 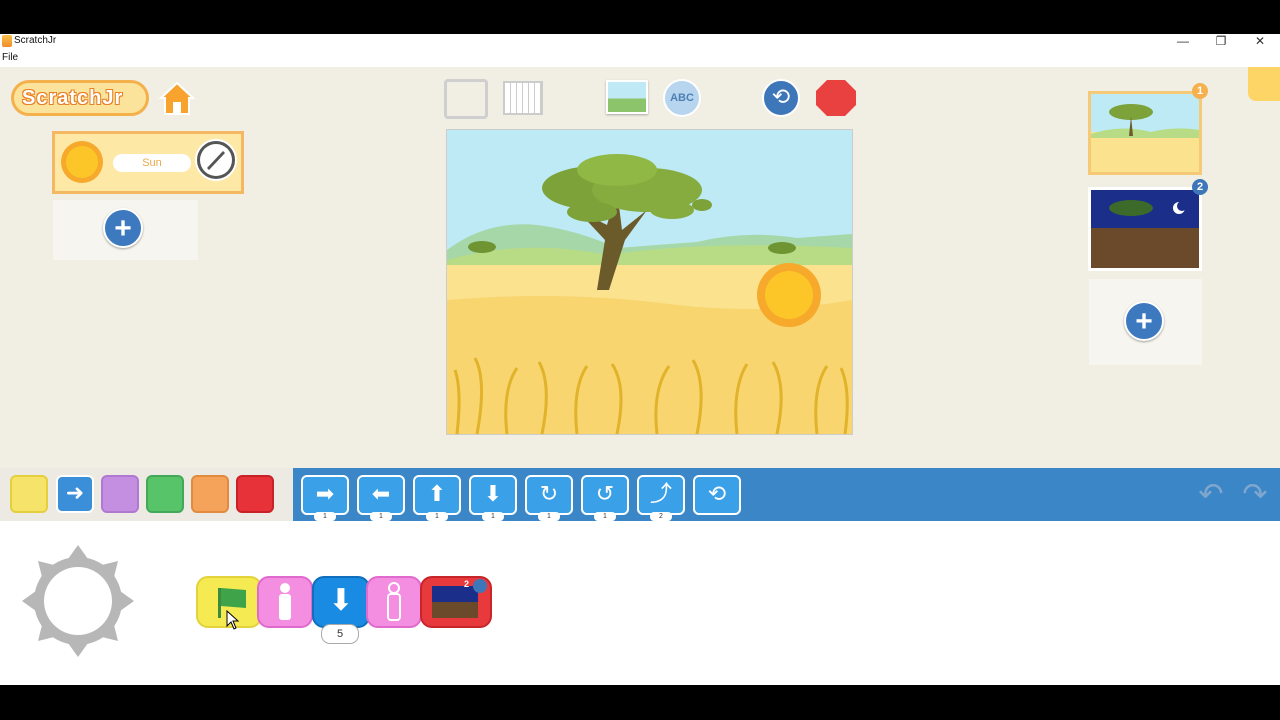 What do you see at coordinates (649, 282) in the screenshot?
I see `stage` at bounding box center [649, 282].